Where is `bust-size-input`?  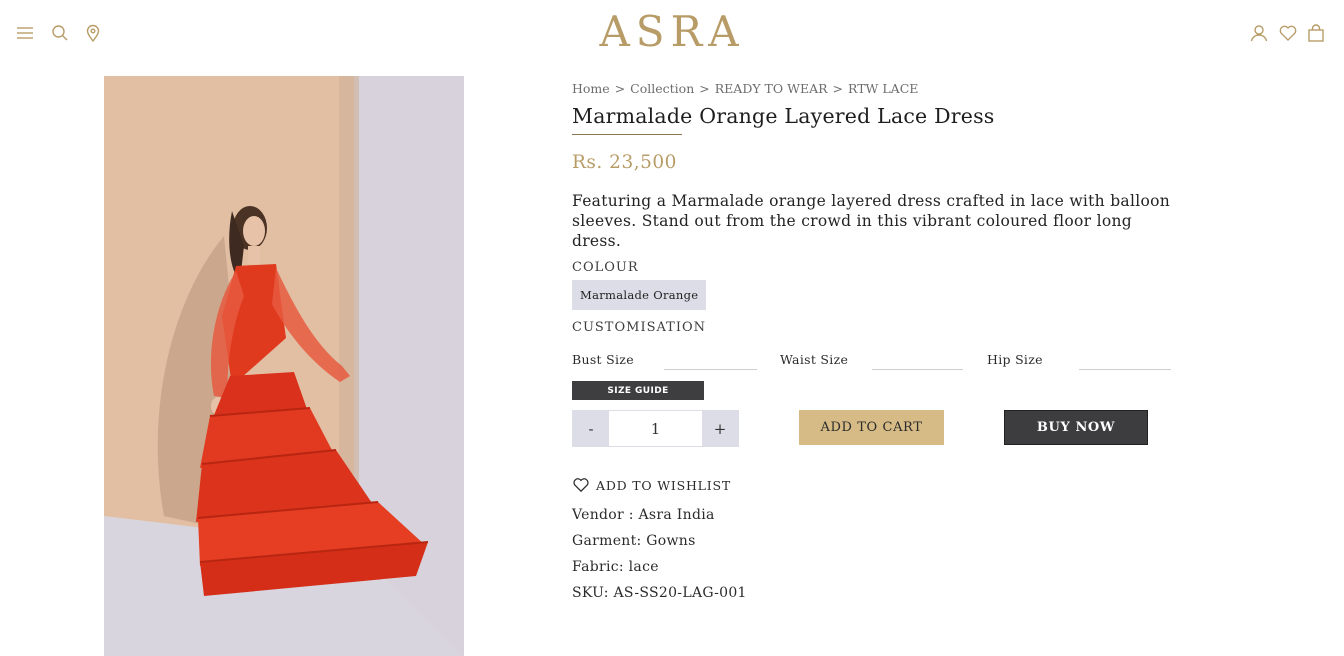
bust-size-input is located at coordinates (710, 361).